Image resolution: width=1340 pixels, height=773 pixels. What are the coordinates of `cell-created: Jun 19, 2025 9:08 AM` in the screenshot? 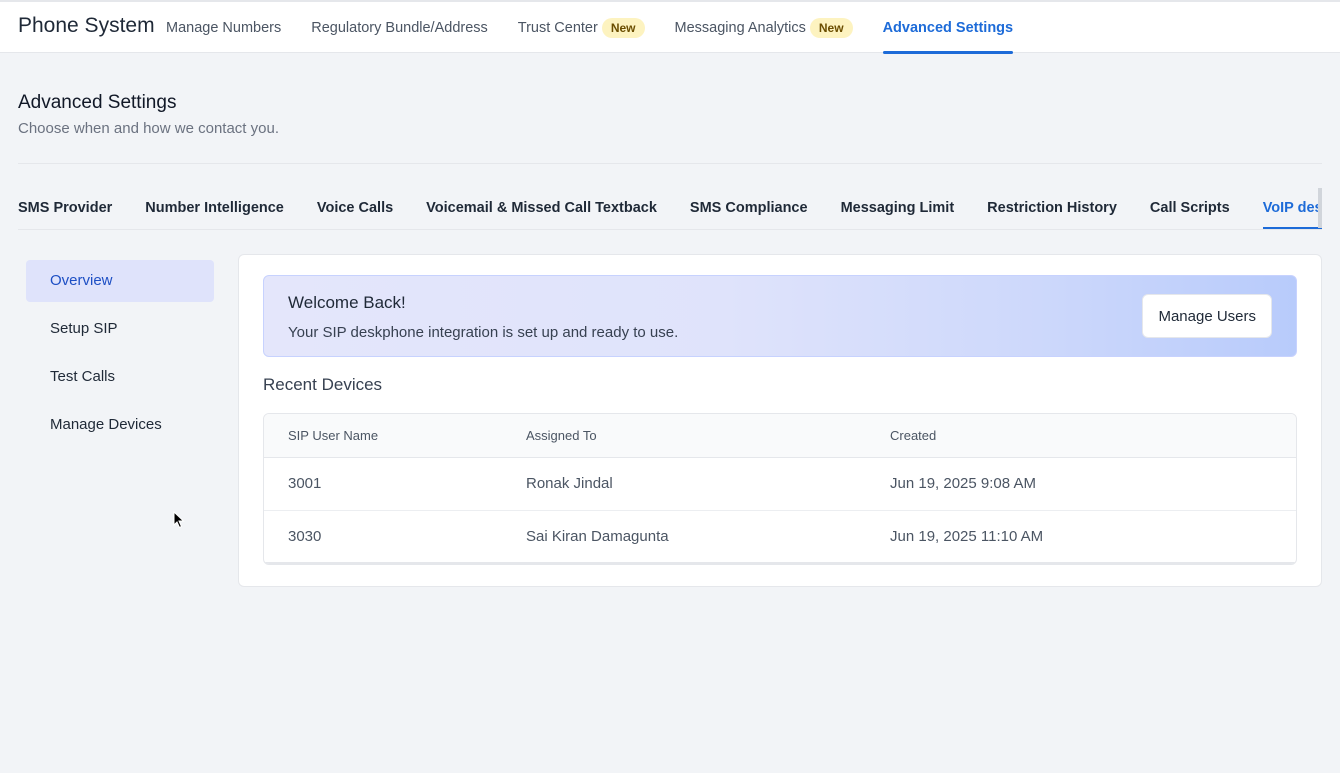 It's located at (1093, 484).